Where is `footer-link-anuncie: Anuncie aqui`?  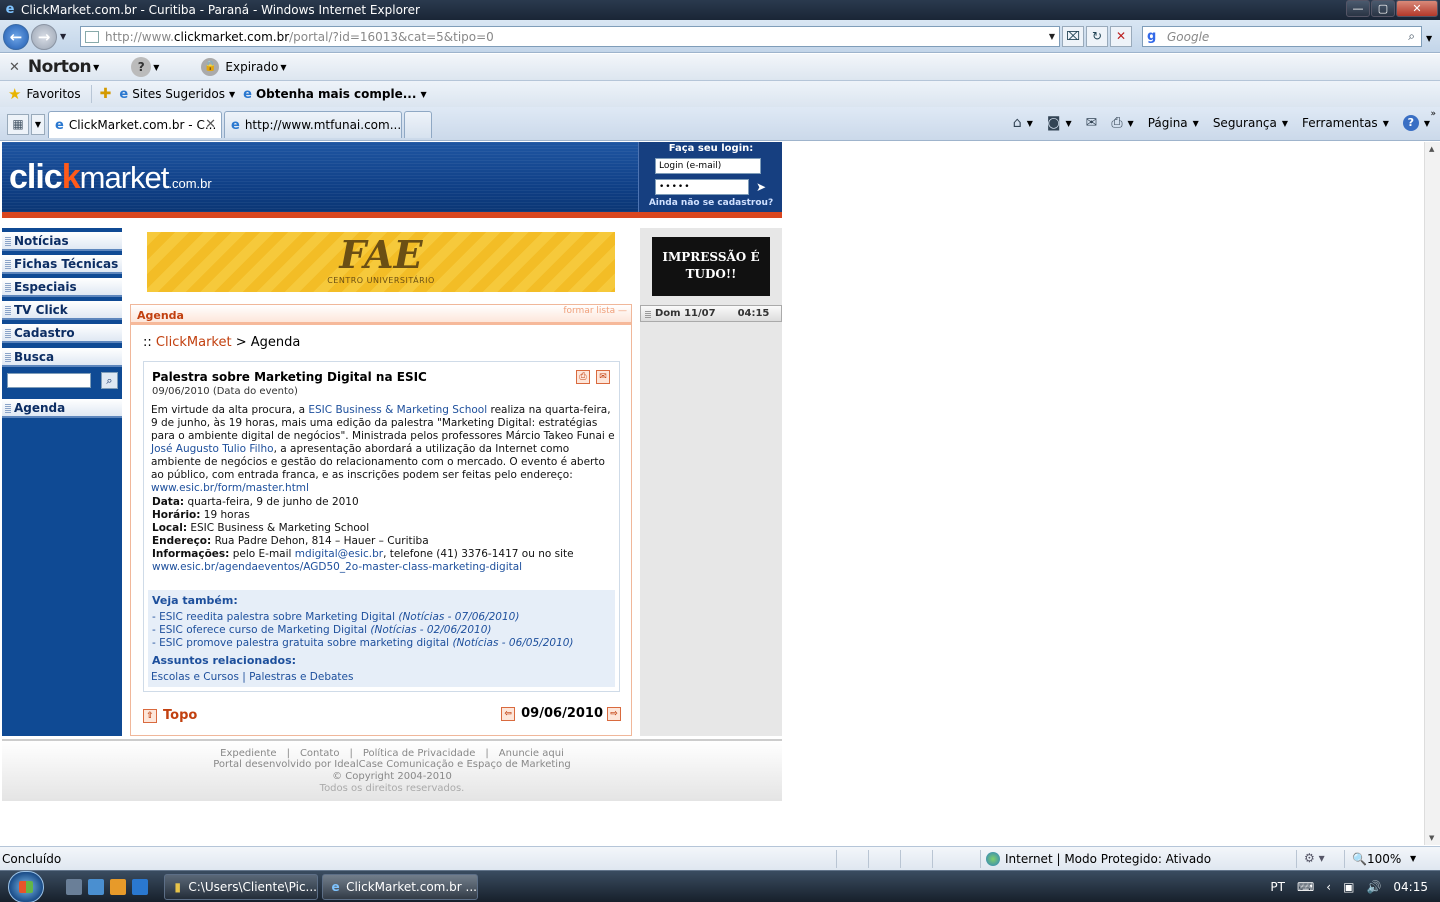 footer-link-anuncie: Anuncie aqui is located at coordinates (531, 753).